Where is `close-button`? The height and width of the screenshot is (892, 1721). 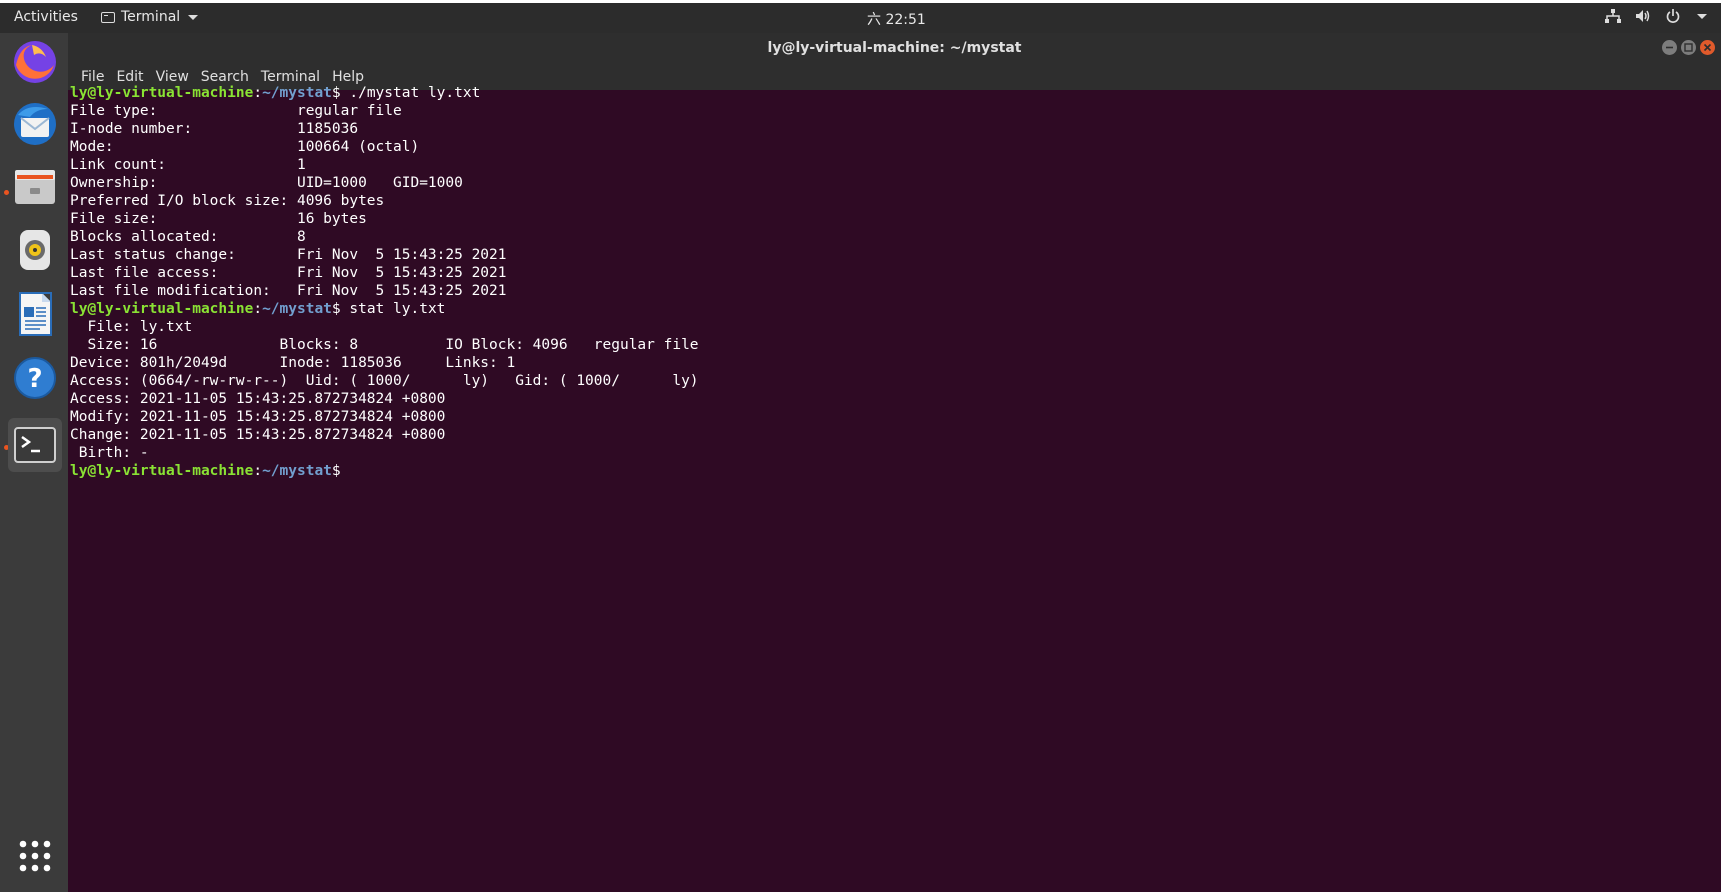 close-button is located at coordinates (1707, 47).